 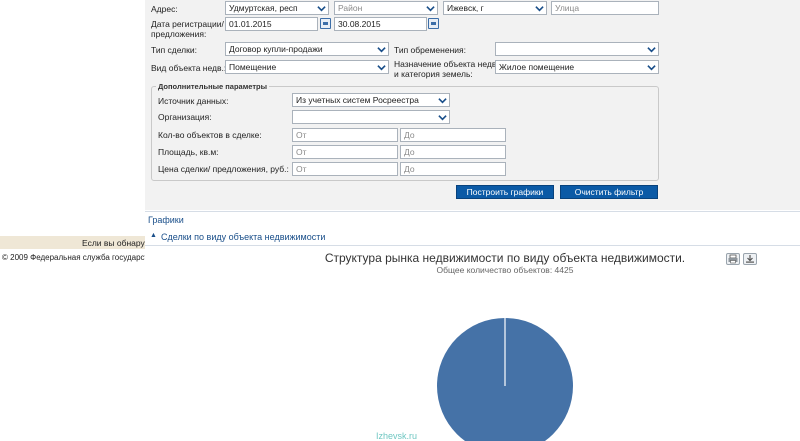 What do you see at coordinates (433, 74) in the screenshot?
I see `purpose-label-line2: и категория земель:` at bounding box center [433, 74].